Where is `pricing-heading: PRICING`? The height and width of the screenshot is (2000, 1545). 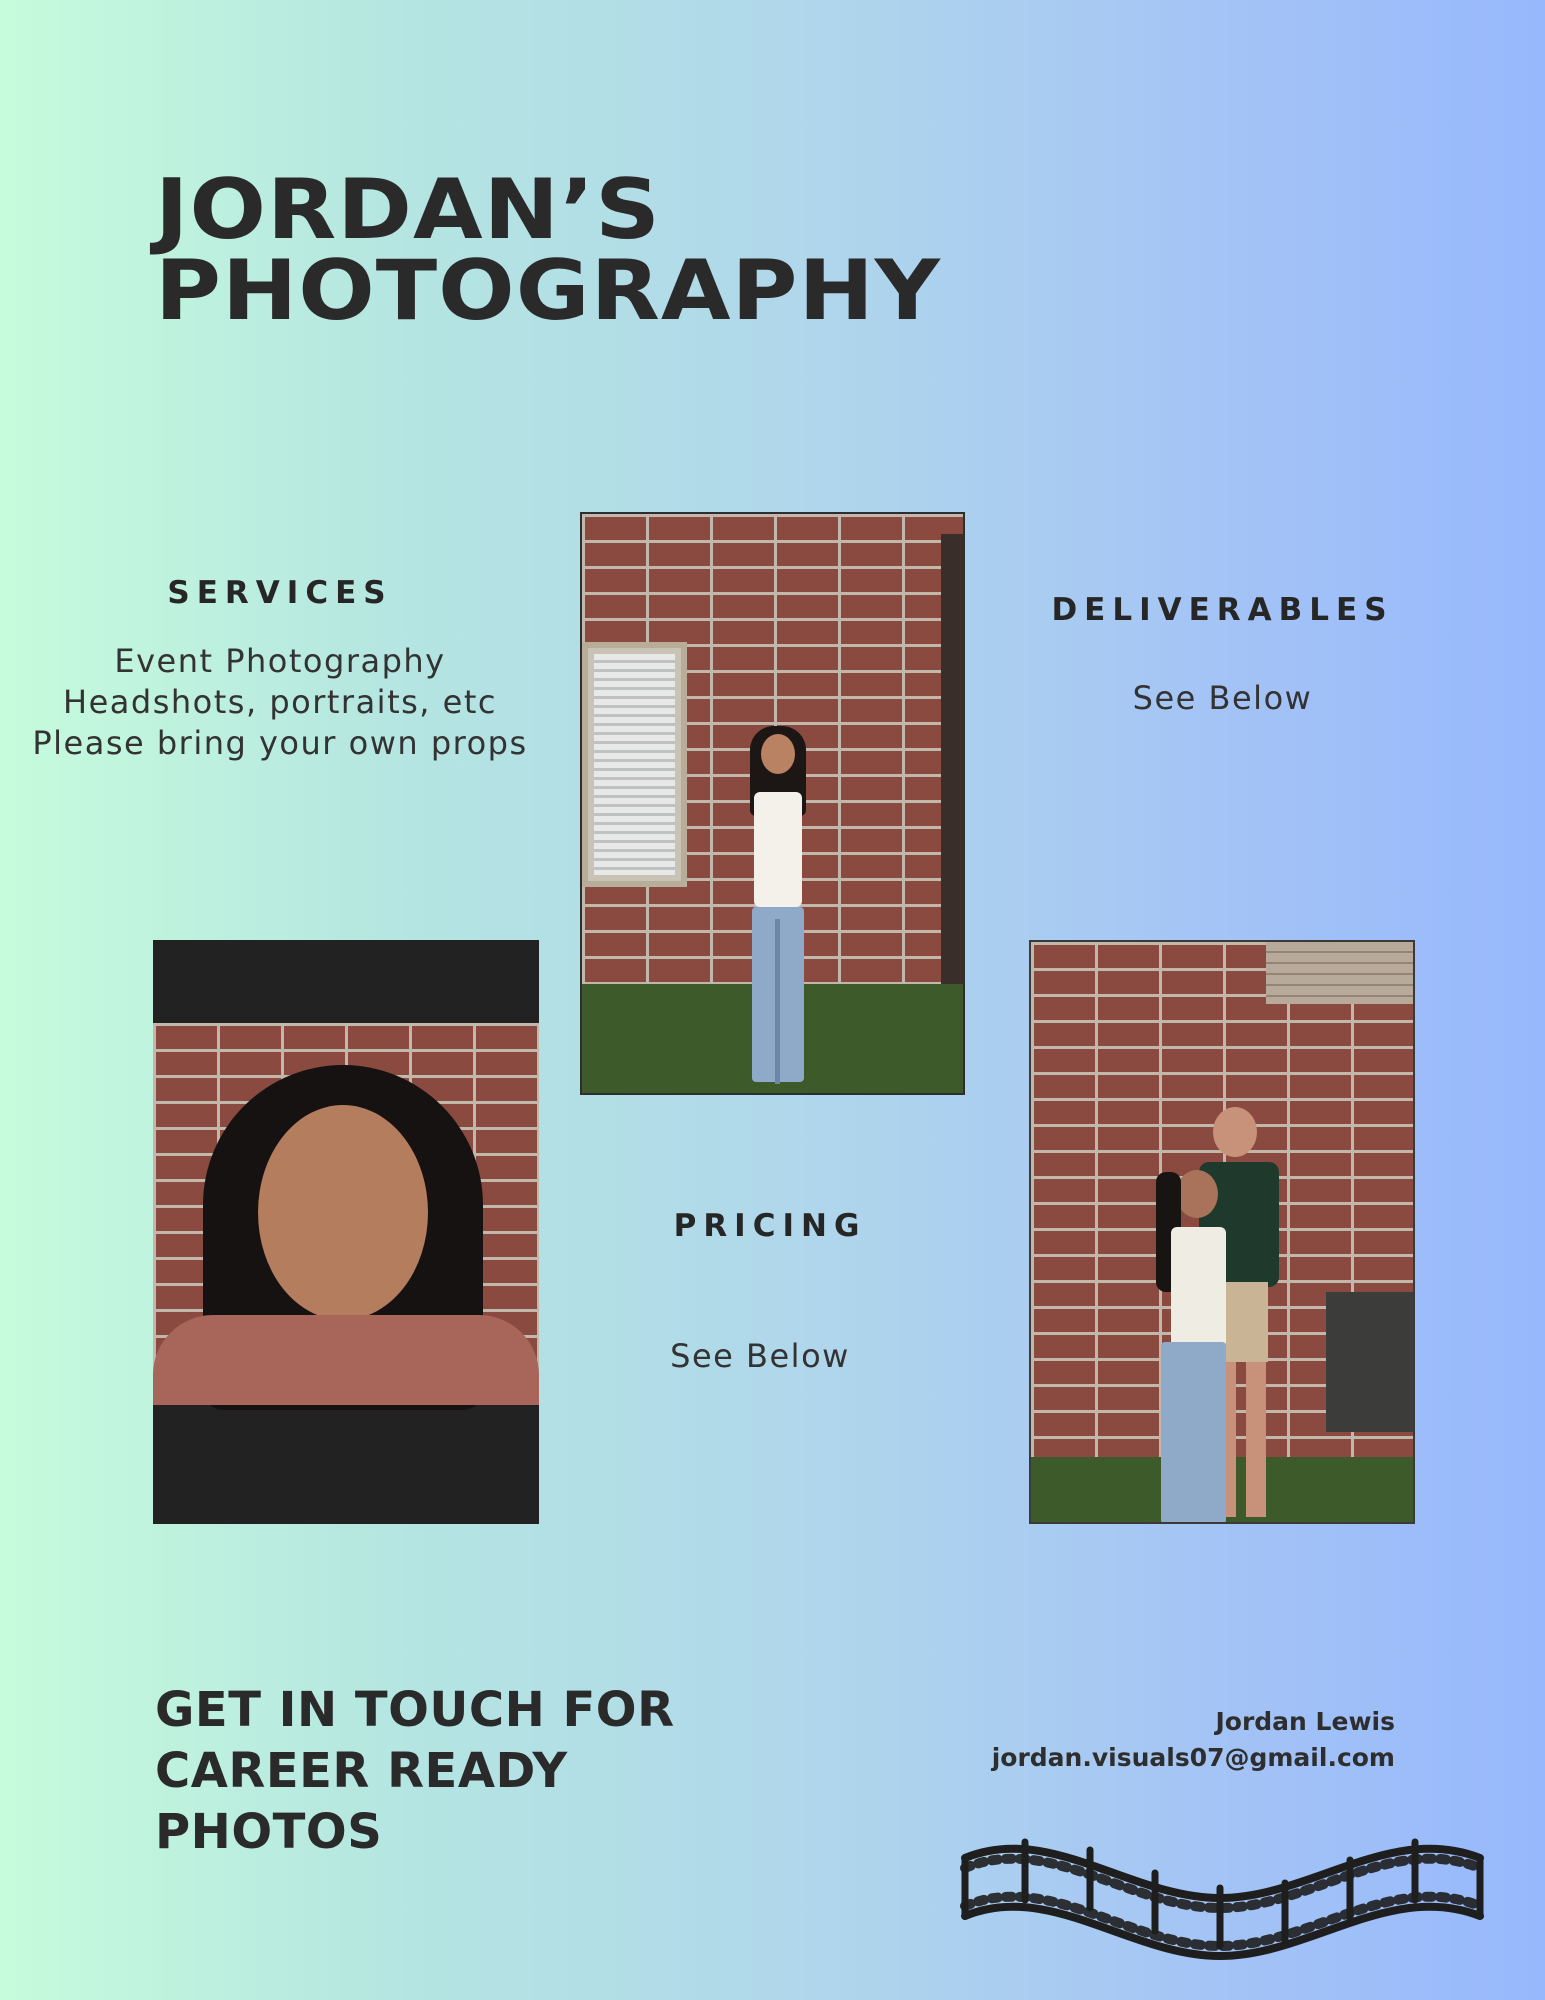
pricing-heading: PRICING is located at coordinates (770, 1226).